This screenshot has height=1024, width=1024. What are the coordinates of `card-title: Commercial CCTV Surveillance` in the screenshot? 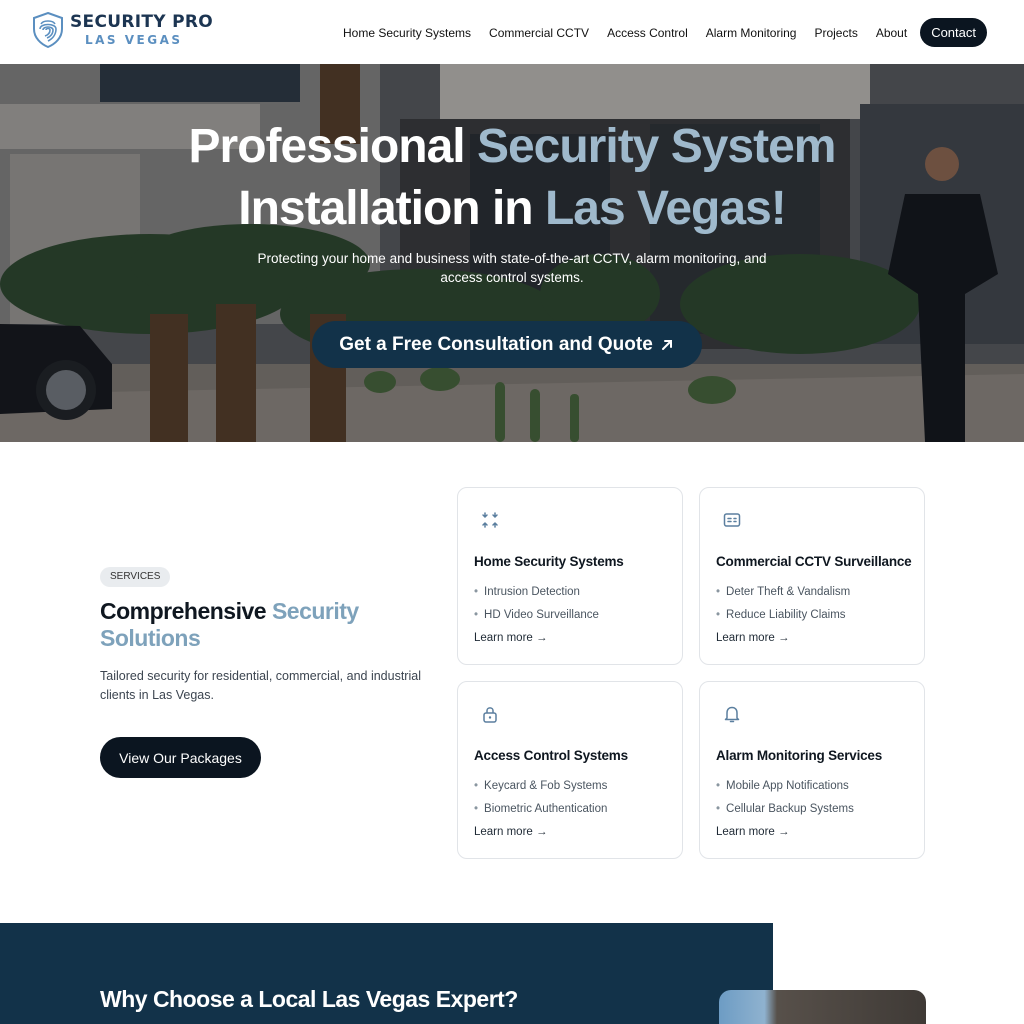 It's located at (814, 561).